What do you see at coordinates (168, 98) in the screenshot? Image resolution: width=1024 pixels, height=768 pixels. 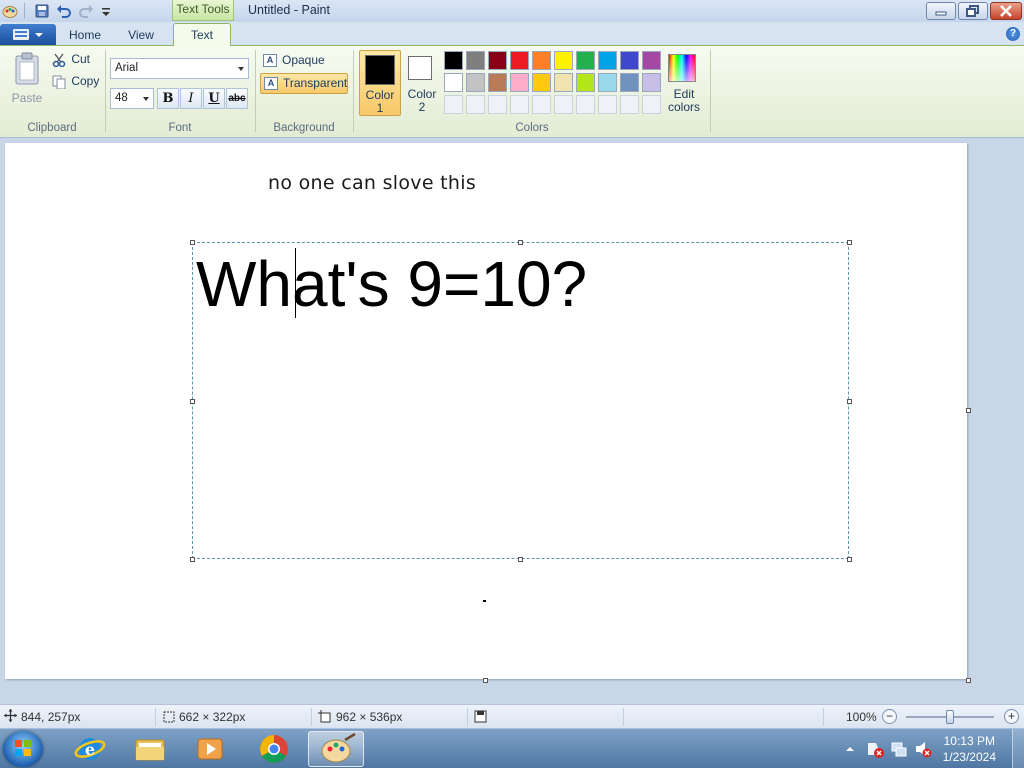 I see `bold-button: B` at bounding box center [168, 98].